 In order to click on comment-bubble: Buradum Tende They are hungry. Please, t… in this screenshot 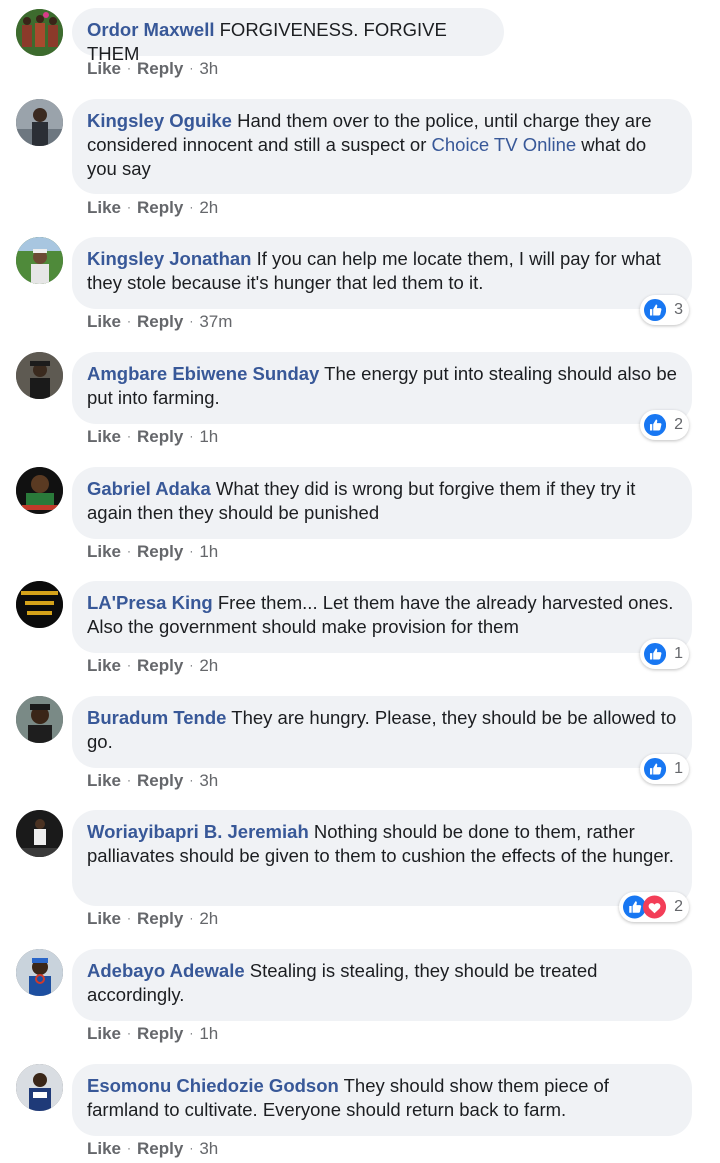, I will do `click(382, 732)`.